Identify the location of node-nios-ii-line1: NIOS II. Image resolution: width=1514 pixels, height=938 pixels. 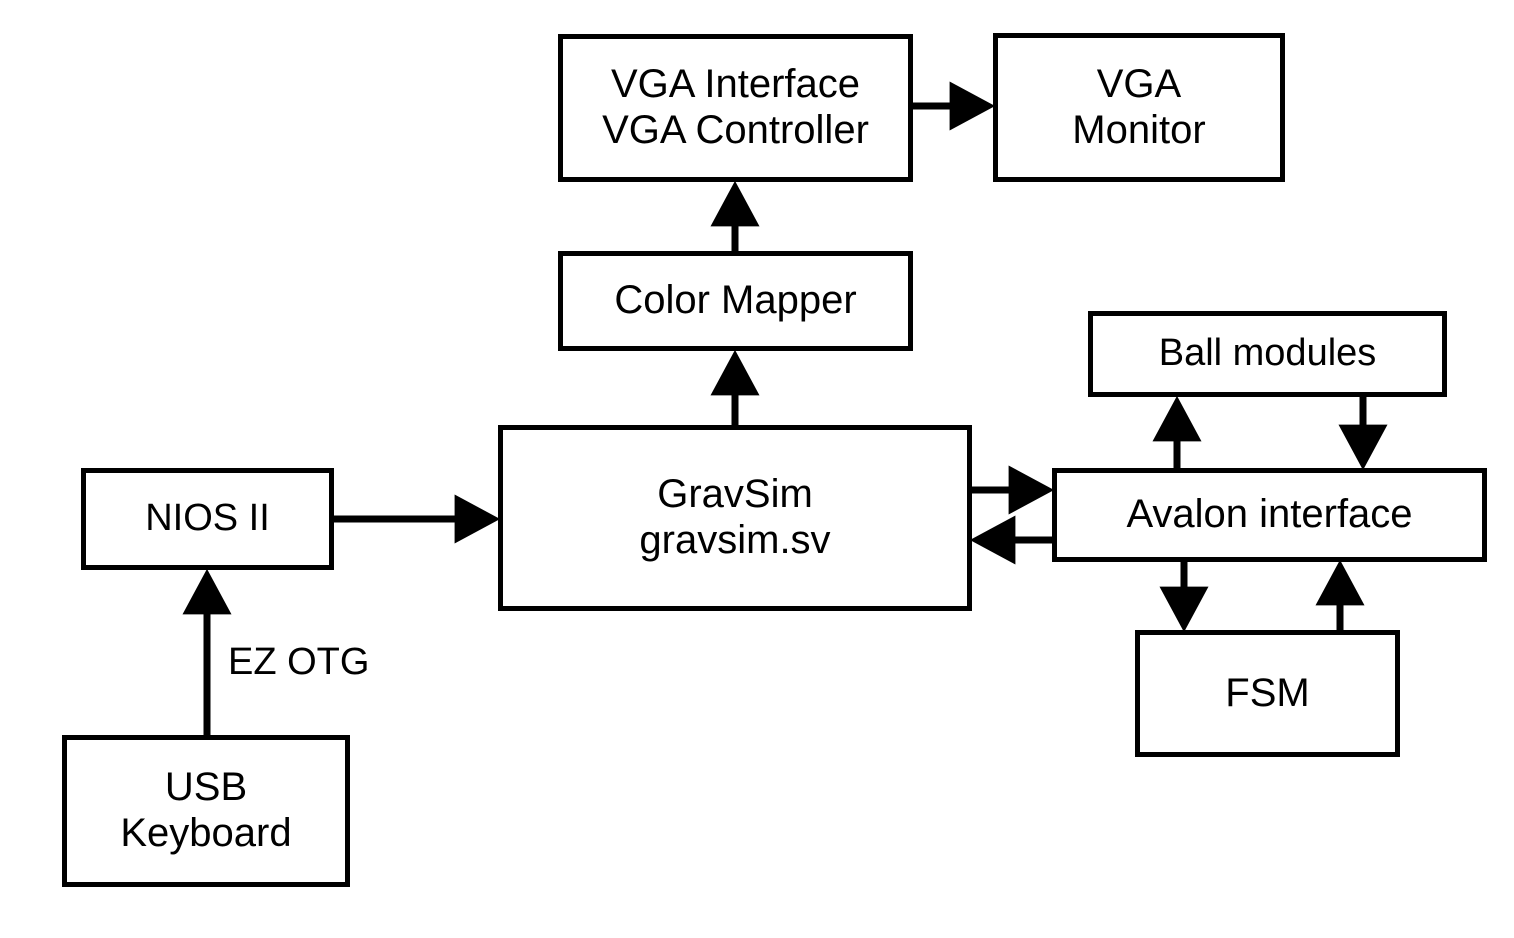
(207, 518).